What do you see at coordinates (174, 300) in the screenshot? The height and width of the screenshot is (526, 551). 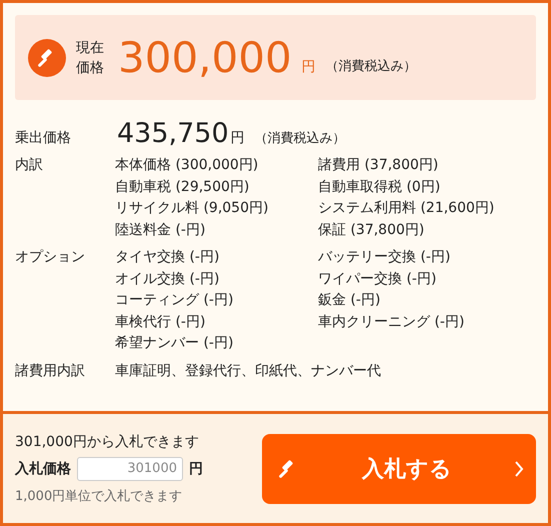 I see `fee-item: コーティング (-円)` at bounding box center [174, 300].